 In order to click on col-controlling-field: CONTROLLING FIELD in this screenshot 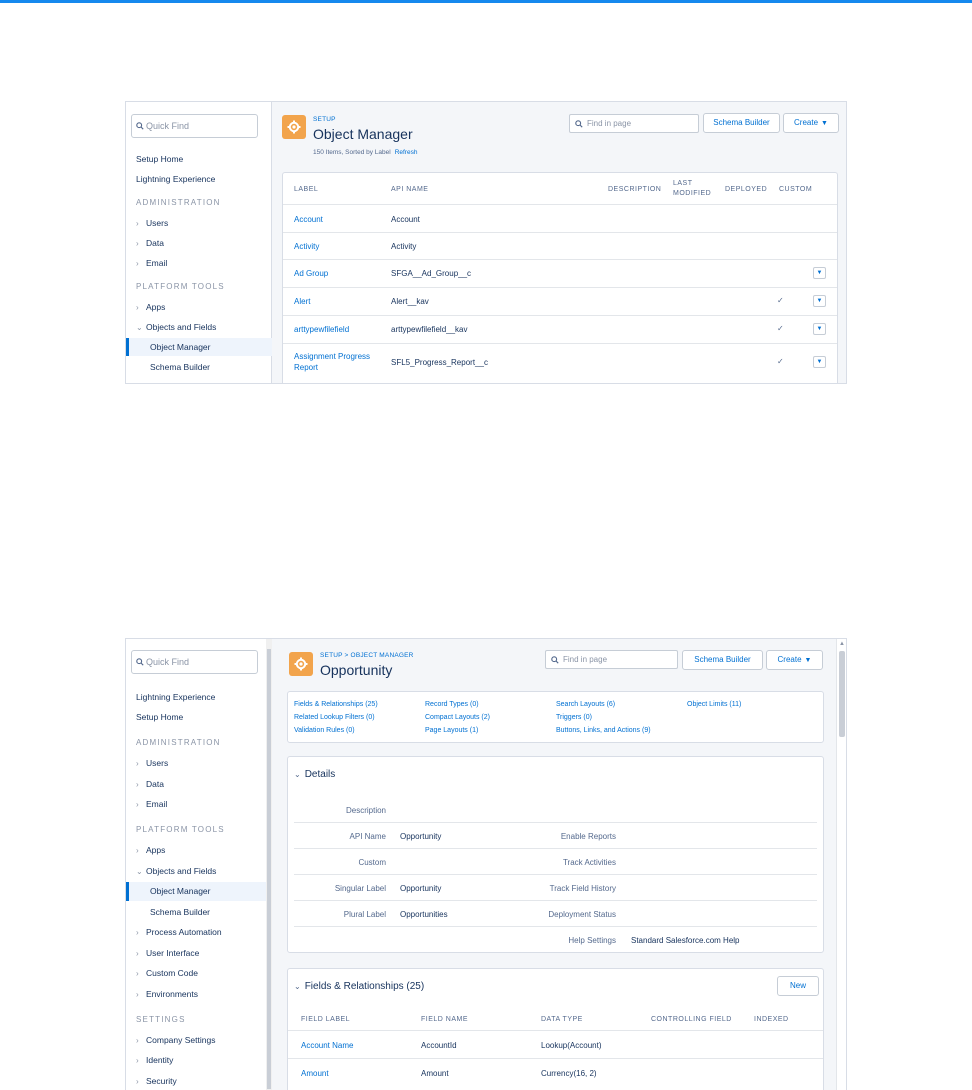, I will do `click(691, 1019)`.